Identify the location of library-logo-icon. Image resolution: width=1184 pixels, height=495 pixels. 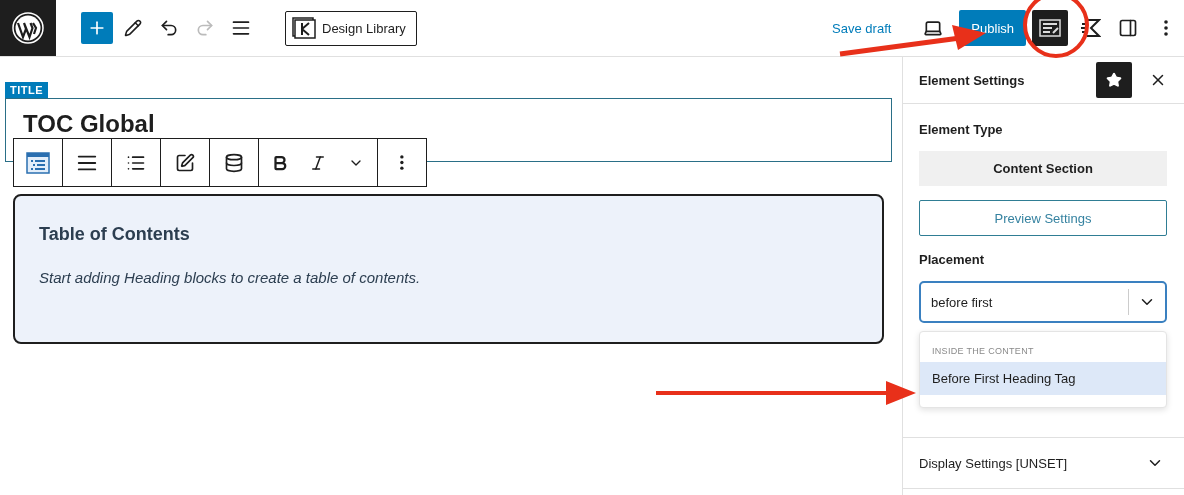
(304, 28).